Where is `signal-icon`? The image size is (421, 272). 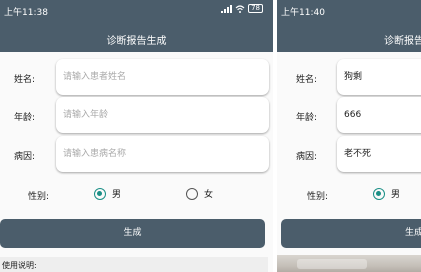 signal-icon is located at coordinates (227, 8).